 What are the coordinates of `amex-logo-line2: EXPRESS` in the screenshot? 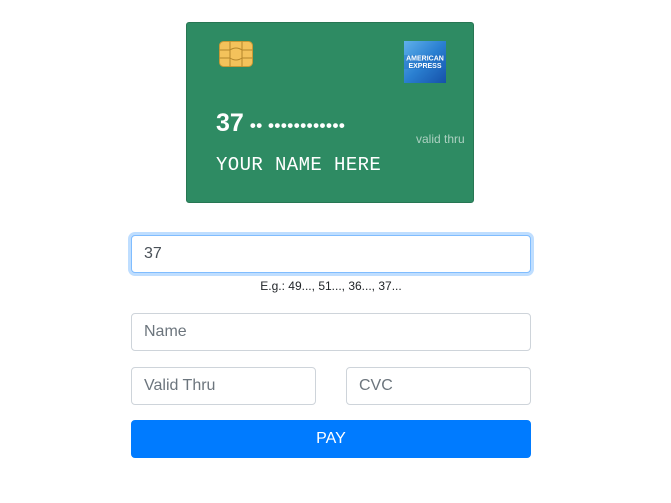 It's located at (424, 66).